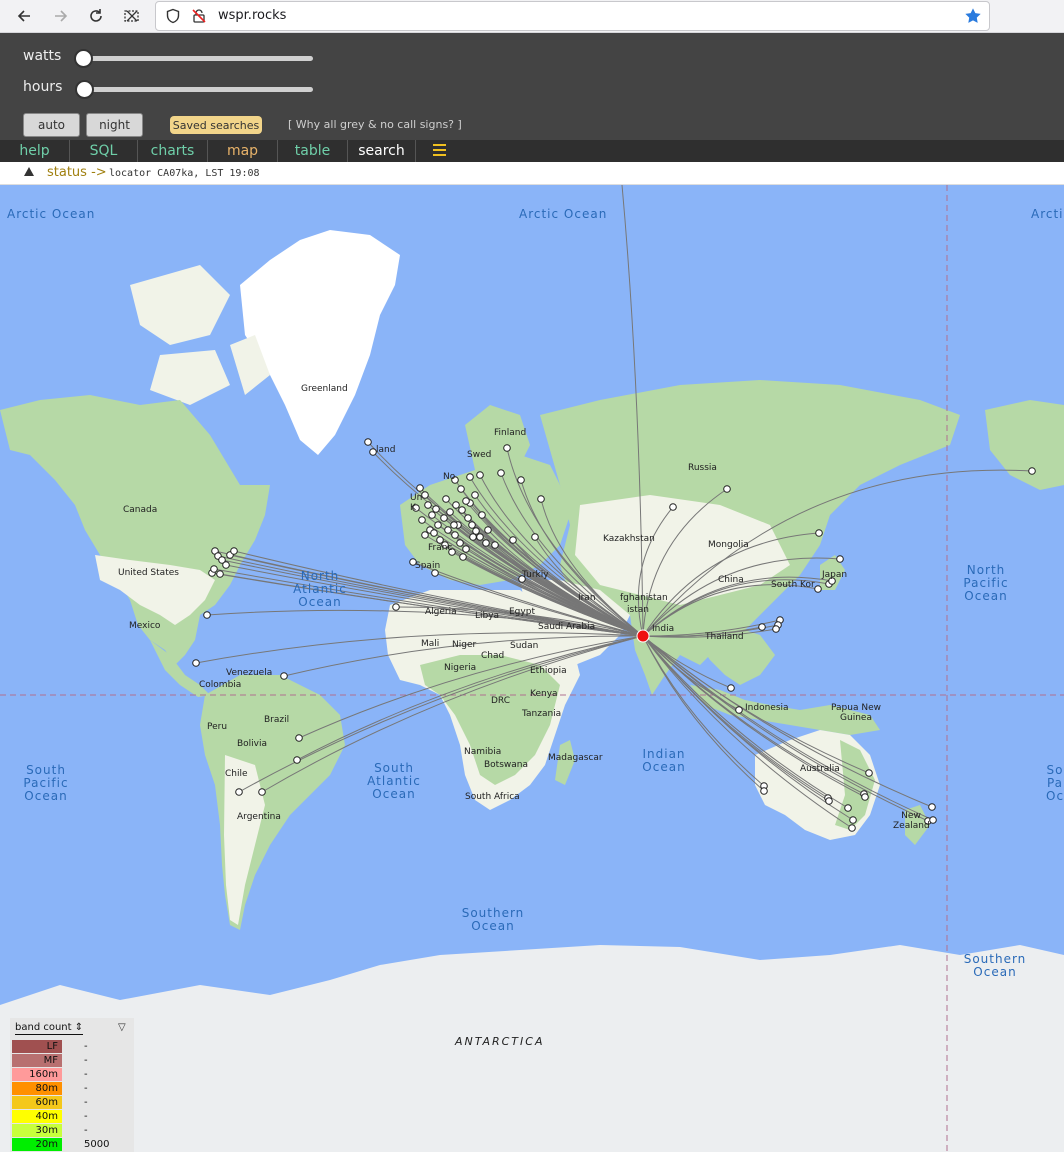 This screenshot has height=1152, width=1064. I want to click on legend-band-swatch: 80m, so click(37, 1088).